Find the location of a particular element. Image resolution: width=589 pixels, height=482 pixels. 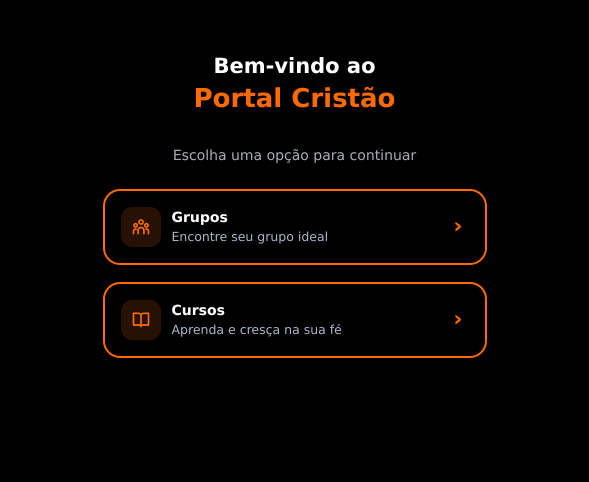

option-title: Cursos is located at coordinates (199, 311).